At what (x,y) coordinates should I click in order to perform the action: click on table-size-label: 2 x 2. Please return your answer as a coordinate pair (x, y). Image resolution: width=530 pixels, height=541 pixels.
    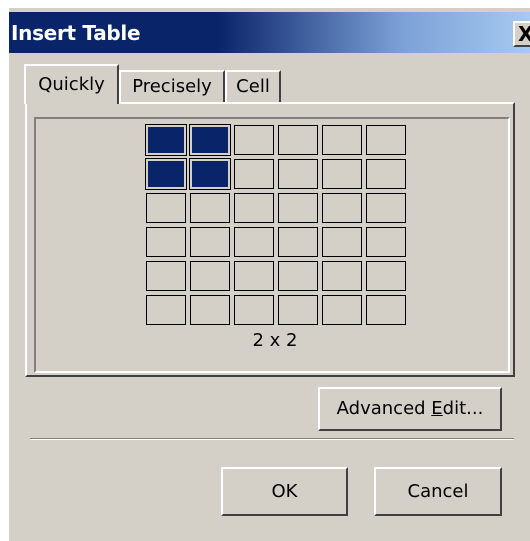
    Looking at the image, I should click on (275, 340).